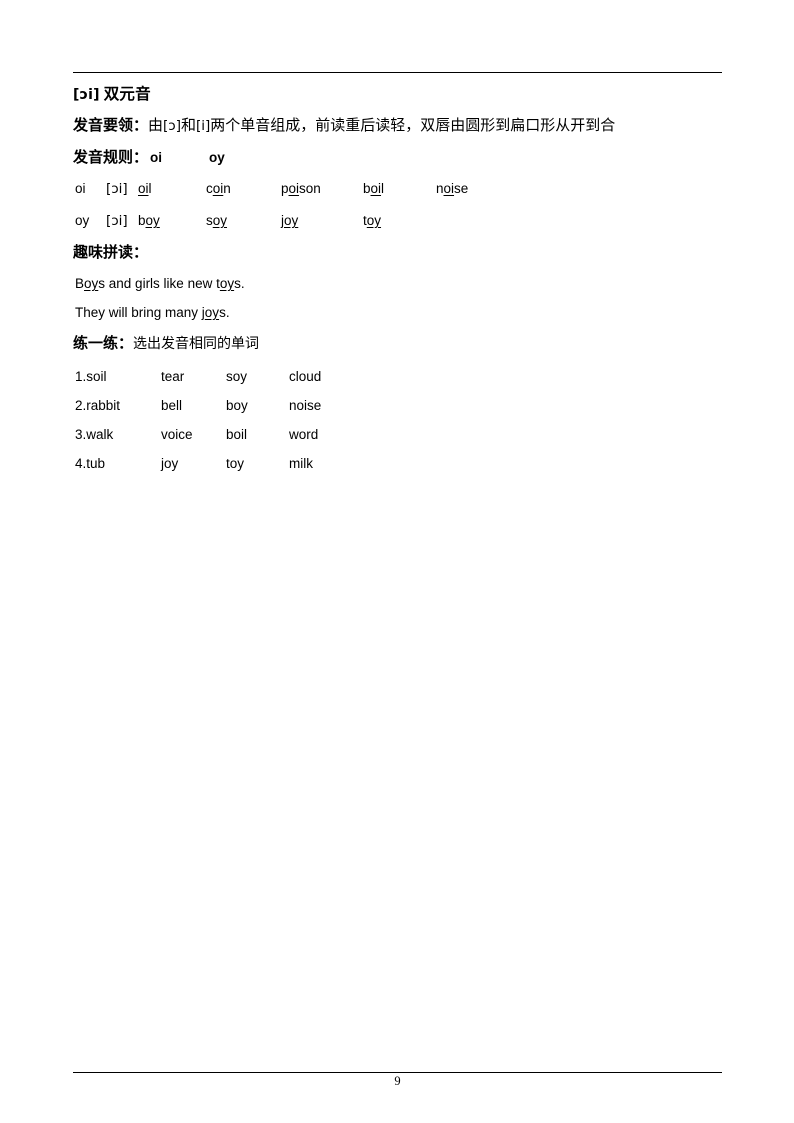 The width and height of the screenshot is (794, 1123). Describe the element at coordinates (227, 188) in the screenshot. I see `word-suffix: n` at that location.